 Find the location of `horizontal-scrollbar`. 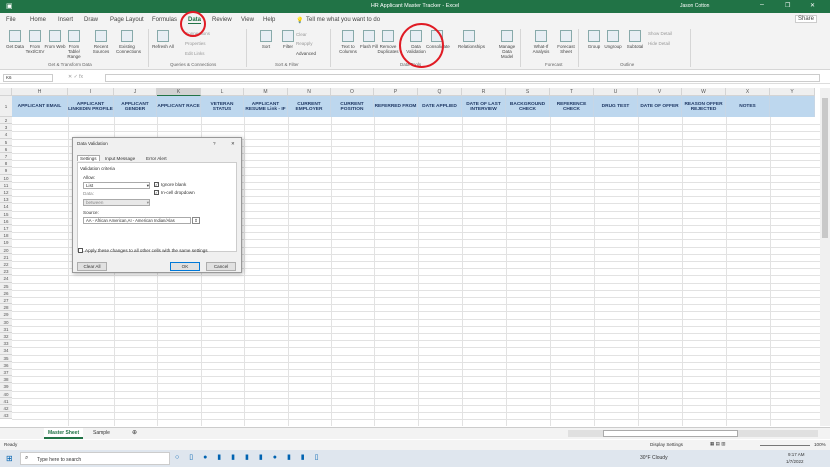

horizontal-scrollbar is located at coordinates (693, 433).